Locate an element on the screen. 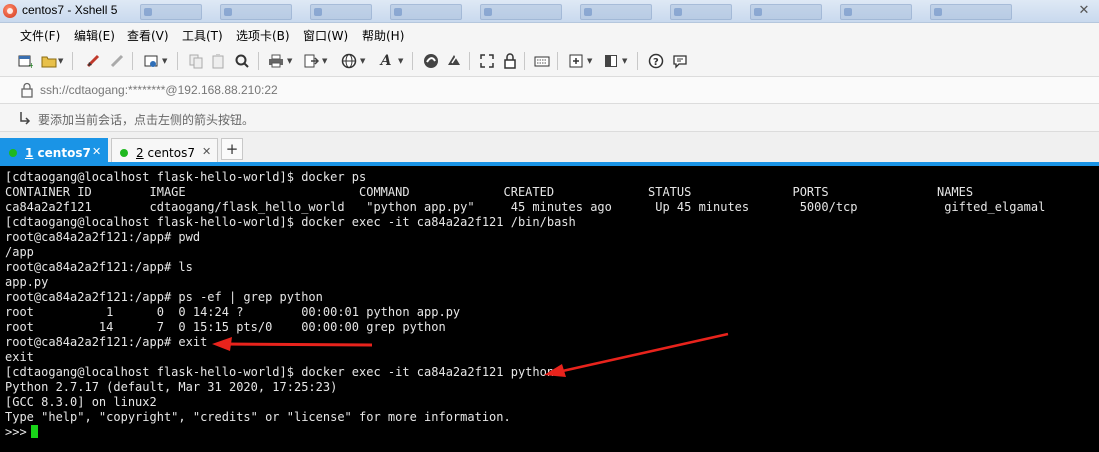 Image resolution: width=1099 pixels, height=452 pixels. menu-tab: 选项卡(B) is located at coordinates (263, 35).